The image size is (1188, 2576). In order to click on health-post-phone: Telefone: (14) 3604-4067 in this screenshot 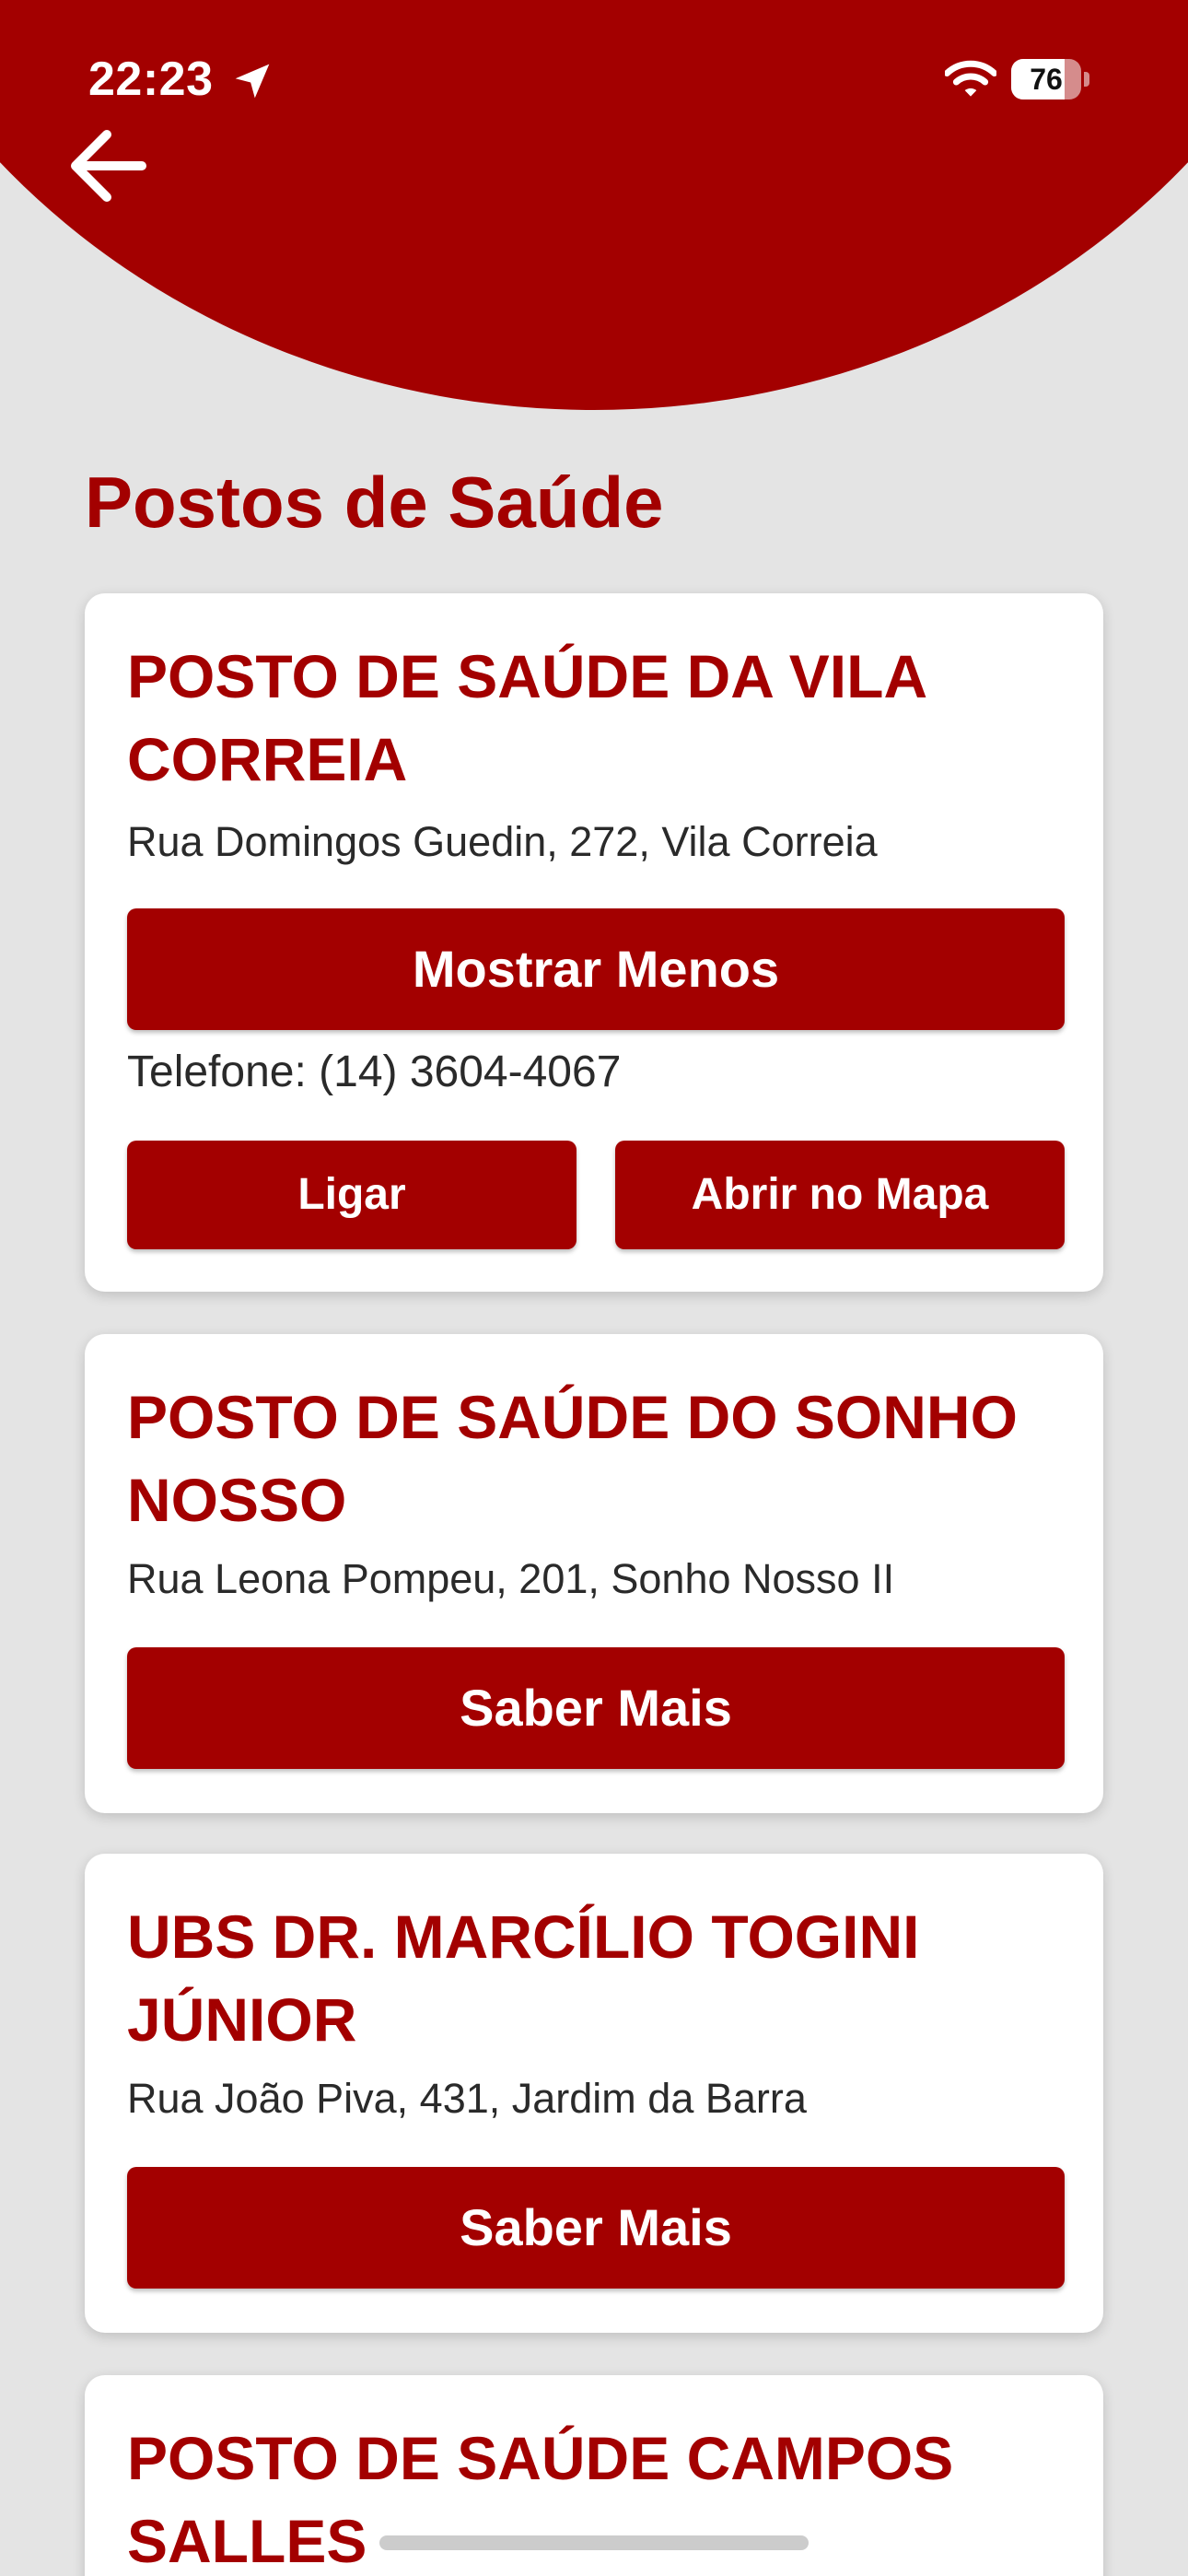, I will do `click(374, 1072)`.